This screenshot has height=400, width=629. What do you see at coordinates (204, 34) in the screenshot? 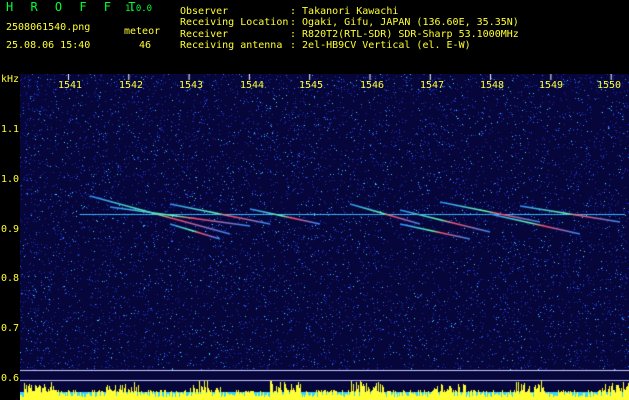
I see `receiver-label: Receiver` at bounding box center [204, 34].